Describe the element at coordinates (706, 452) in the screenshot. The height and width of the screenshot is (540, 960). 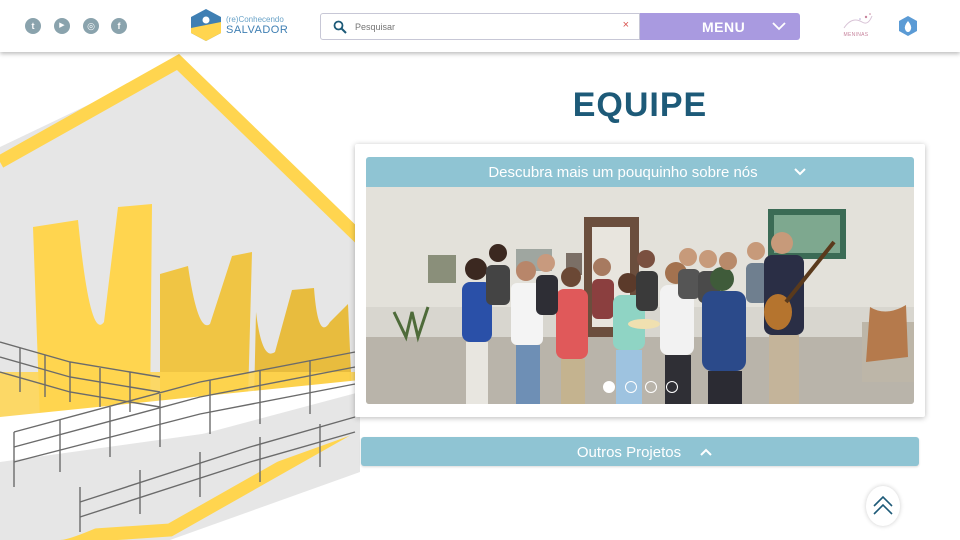
I see `chevron-up-icon` at that location.